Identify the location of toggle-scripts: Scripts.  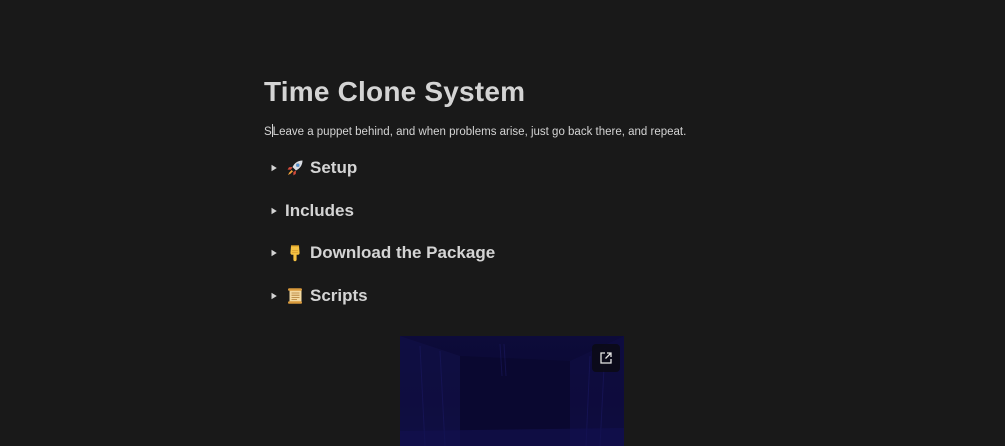
(504, 296).